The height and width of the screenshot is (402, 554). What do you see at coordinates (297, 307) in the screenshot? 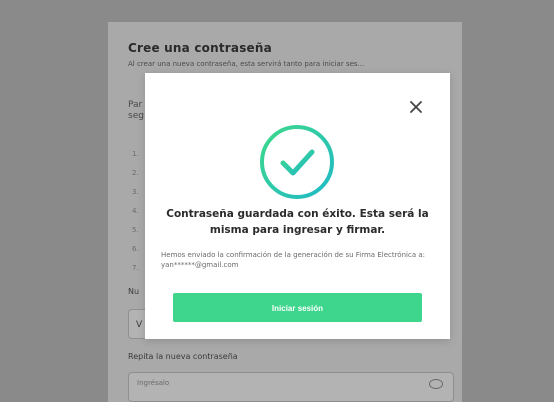
I see `login-button: Iniciar sesión` at bounding box center [297, 307].